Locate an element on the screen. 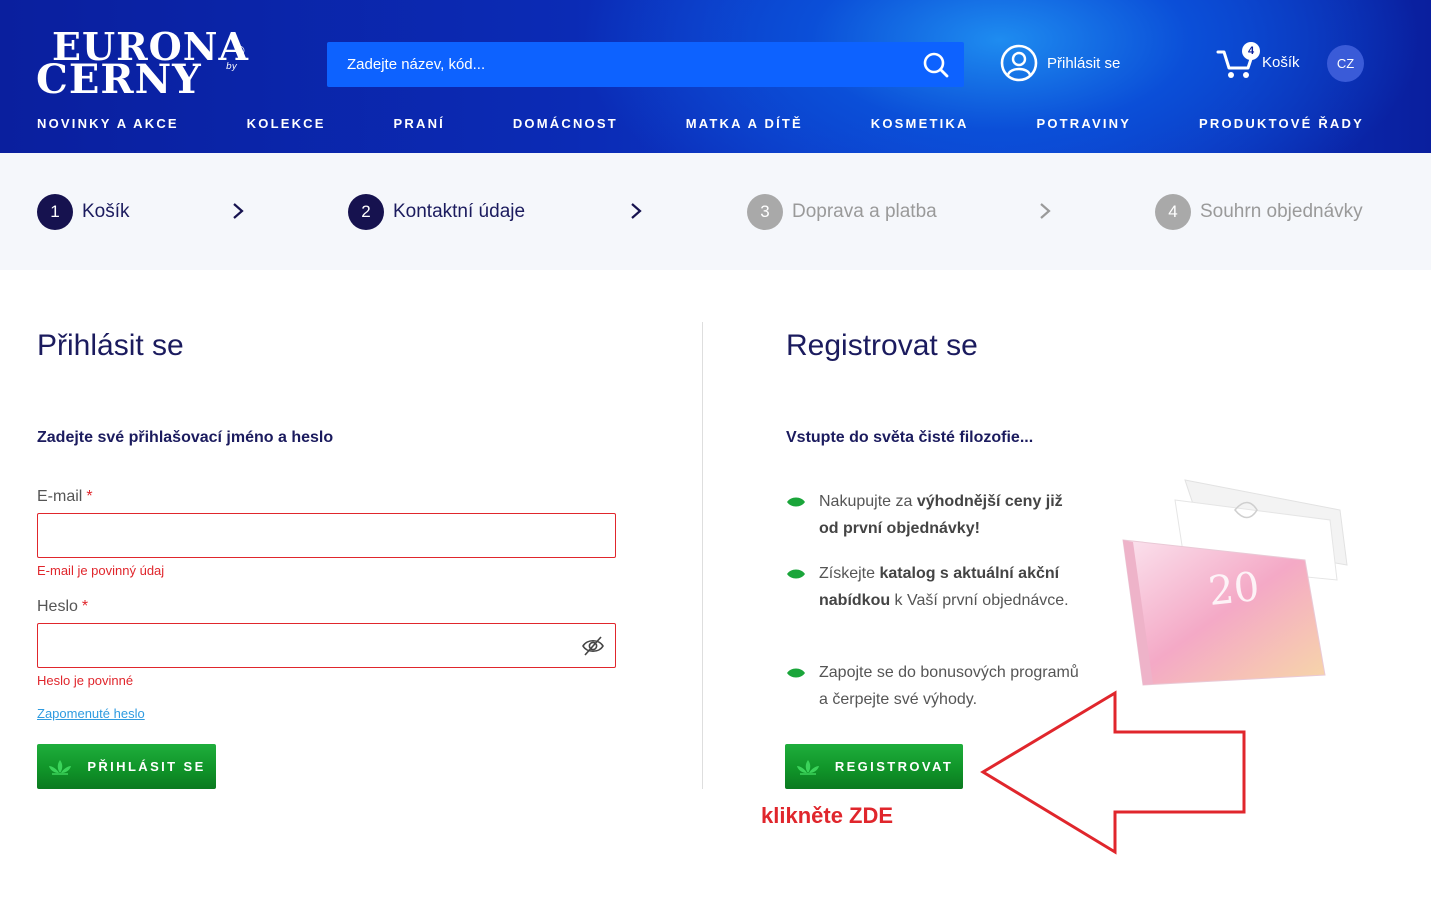 The height and width of the screenshot is (901, 1431). login-button-label: PŘIHLÁSIT SE is located at coordinates (146, 766).